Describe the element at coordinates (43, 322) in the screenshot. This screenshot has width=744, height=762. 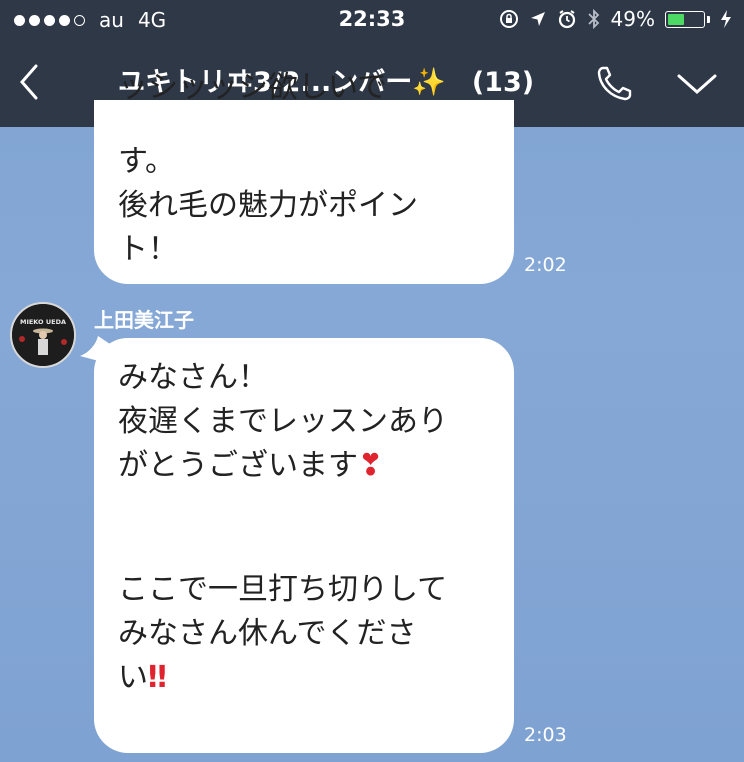
I see `avatar-label: MIEKO UEDA` at that location.